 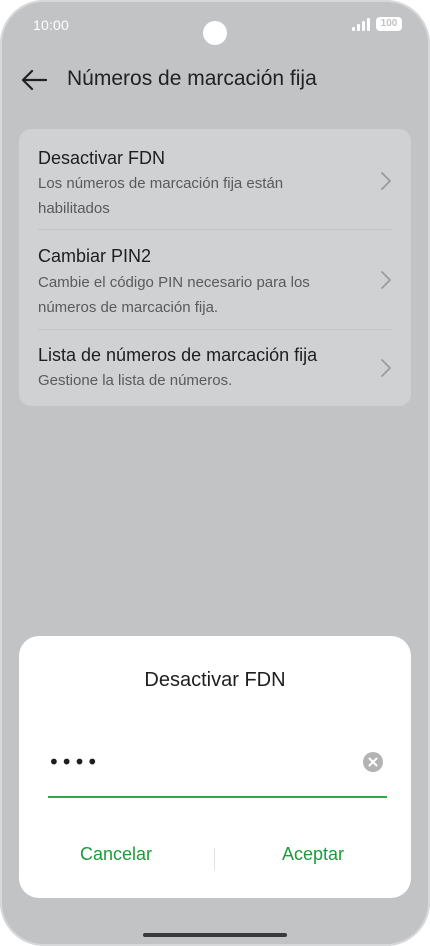 I want to click on arrow-left-icon, so click(x=34, y=80).